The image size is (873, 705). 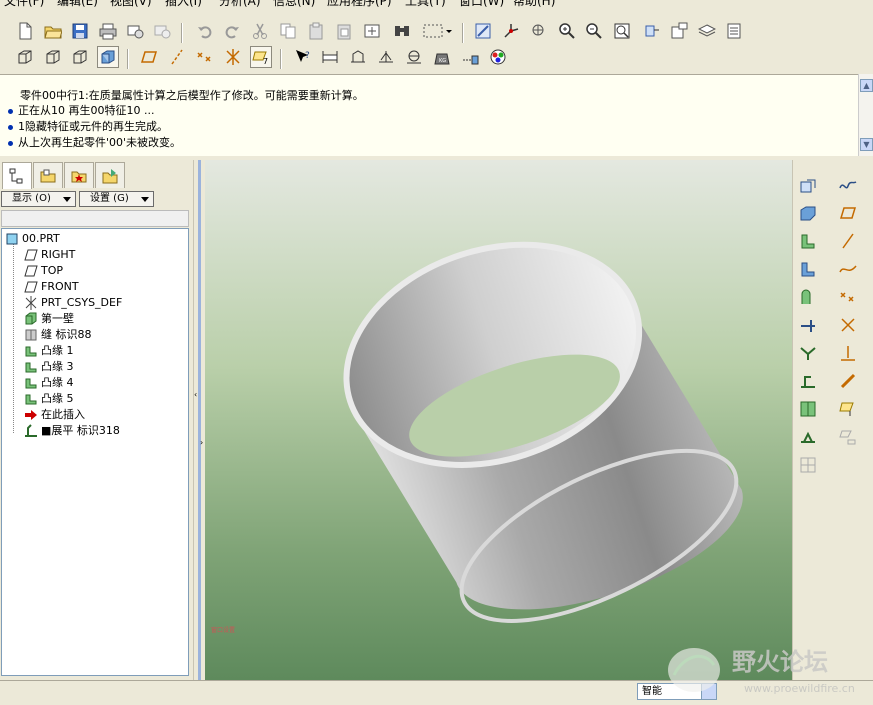 What do you see at coordinates (51, 287) in the screenshot?
I see `tree-item: FRONT` at bounding box center [51, 287].